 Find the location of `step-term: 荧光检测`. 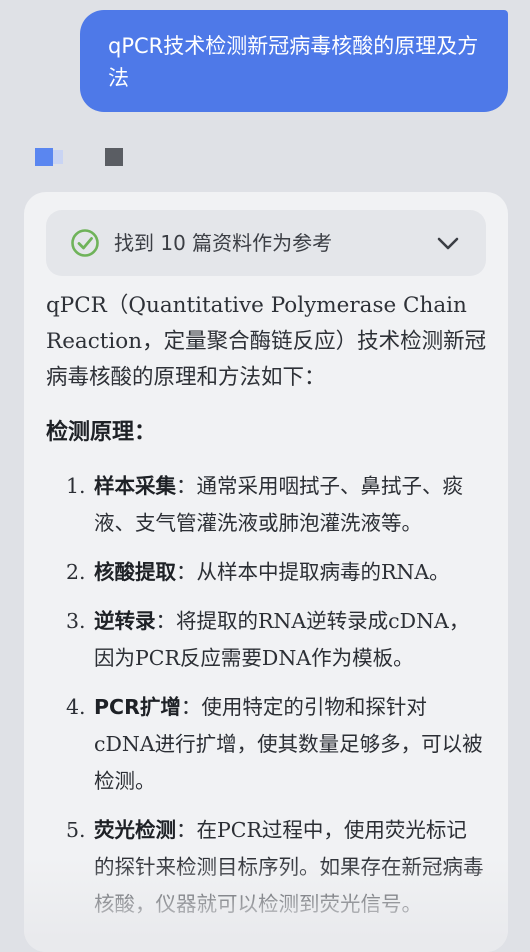

step-term: 荧光检测 is located at coordinates (135, 830).